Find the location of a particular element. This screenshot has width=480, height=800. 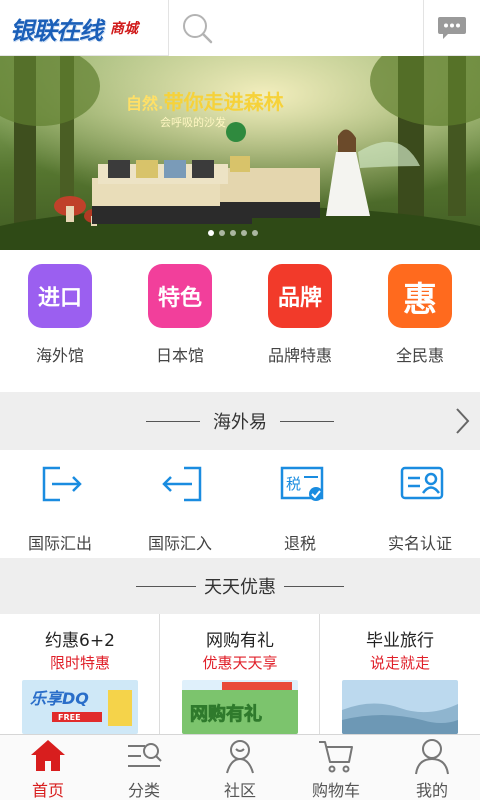

section-header-daily-deals: 天天优惠 is located at coordinates (240, 586).